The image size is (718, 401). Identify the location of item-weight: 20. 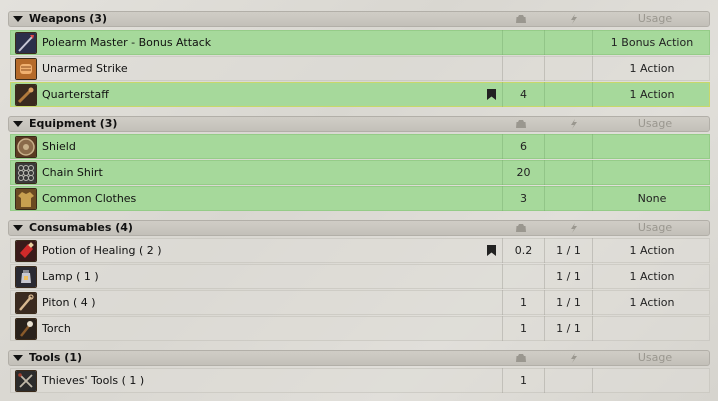
(523, 172).